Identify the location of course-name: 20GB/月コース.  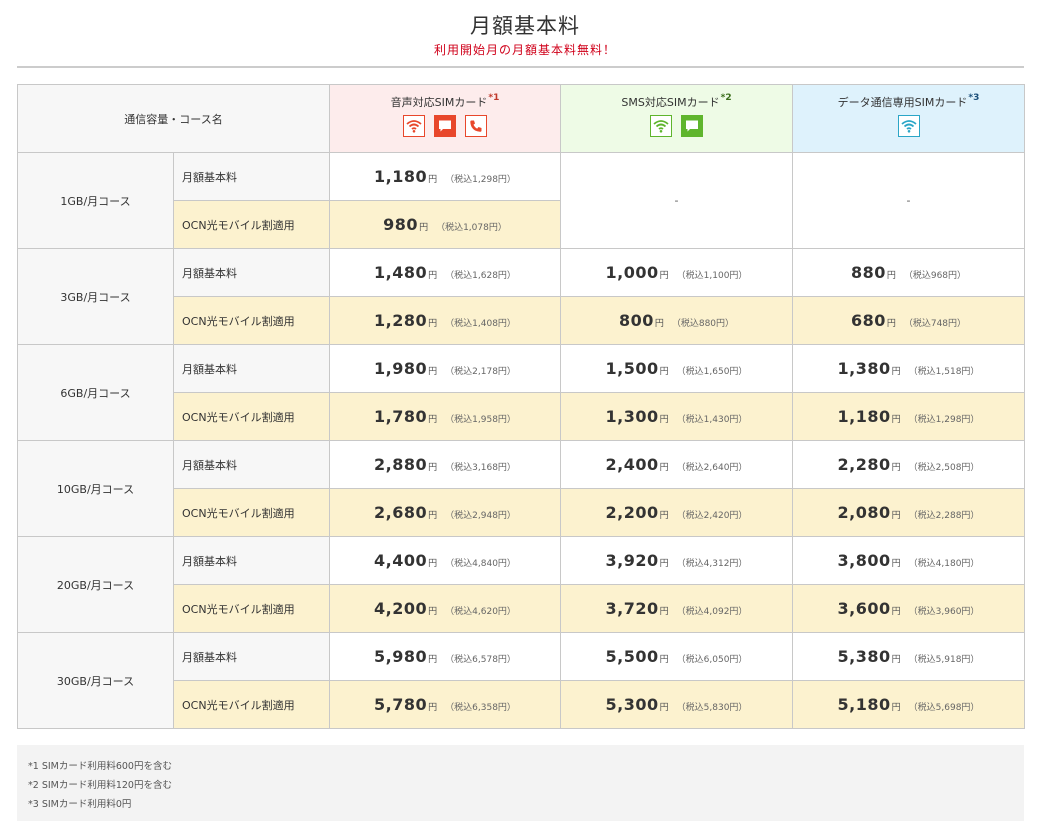
(95, 584).